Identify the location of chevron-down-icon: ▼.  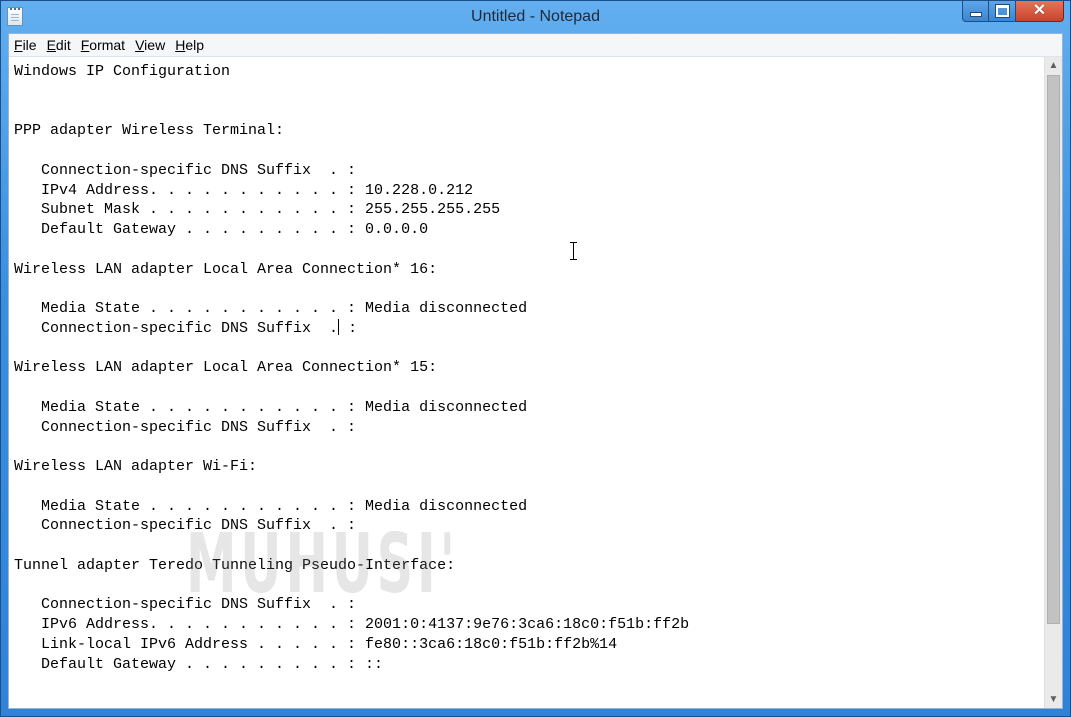
(1053, 699).